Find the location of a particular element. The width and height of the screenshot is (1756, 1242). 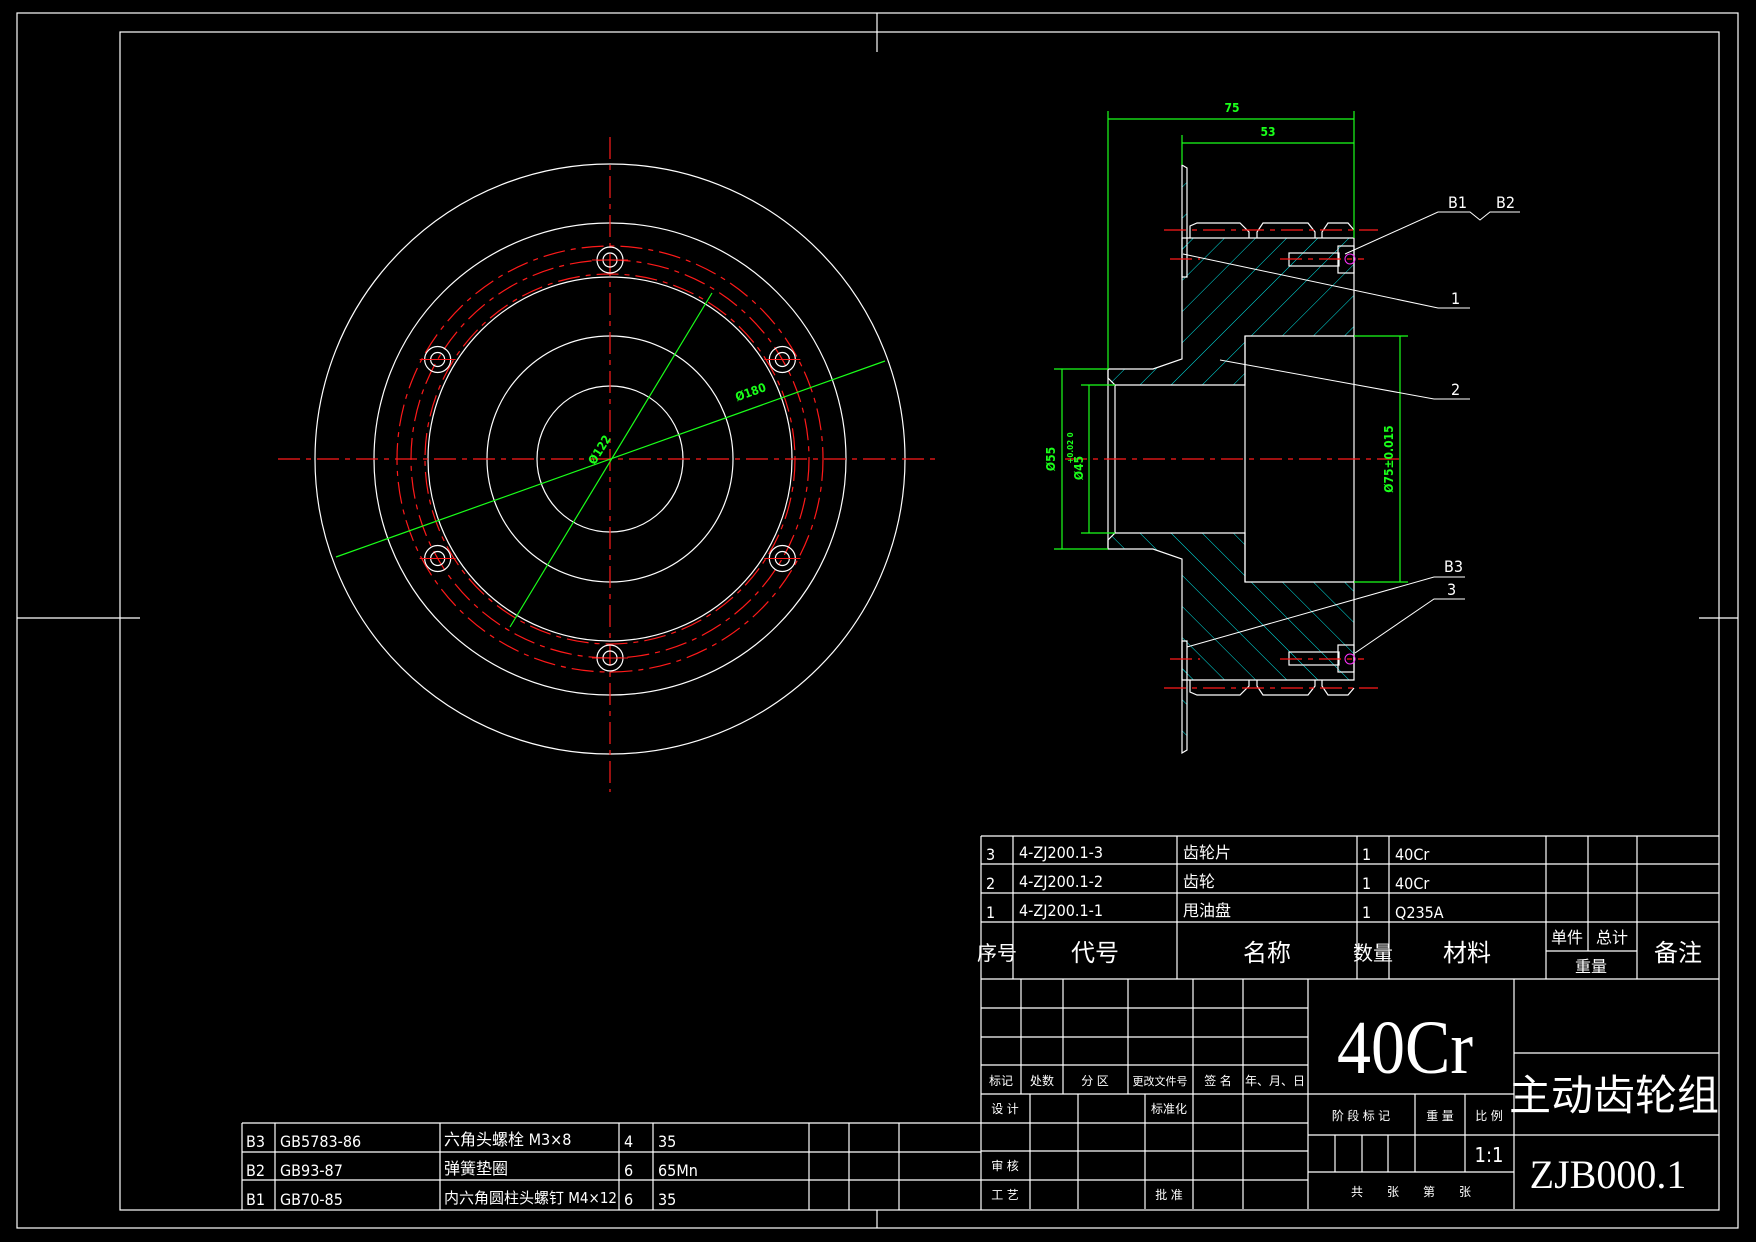

svg-text: 更改文件号 is located at coordinates (1160, 1081).